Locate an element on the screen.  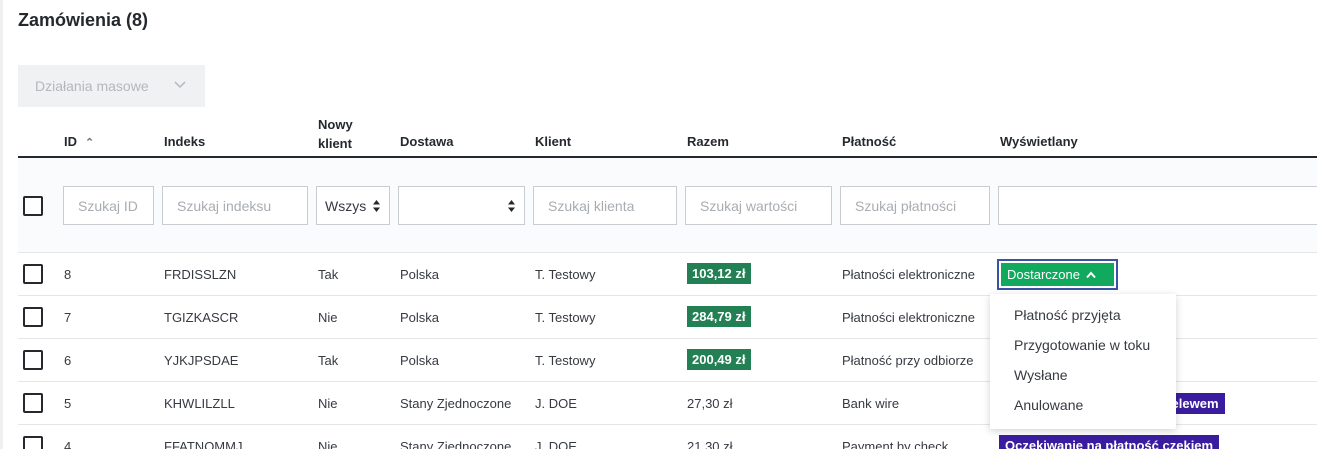
new-client-select: Wszys is located at coordinates (353, 205).